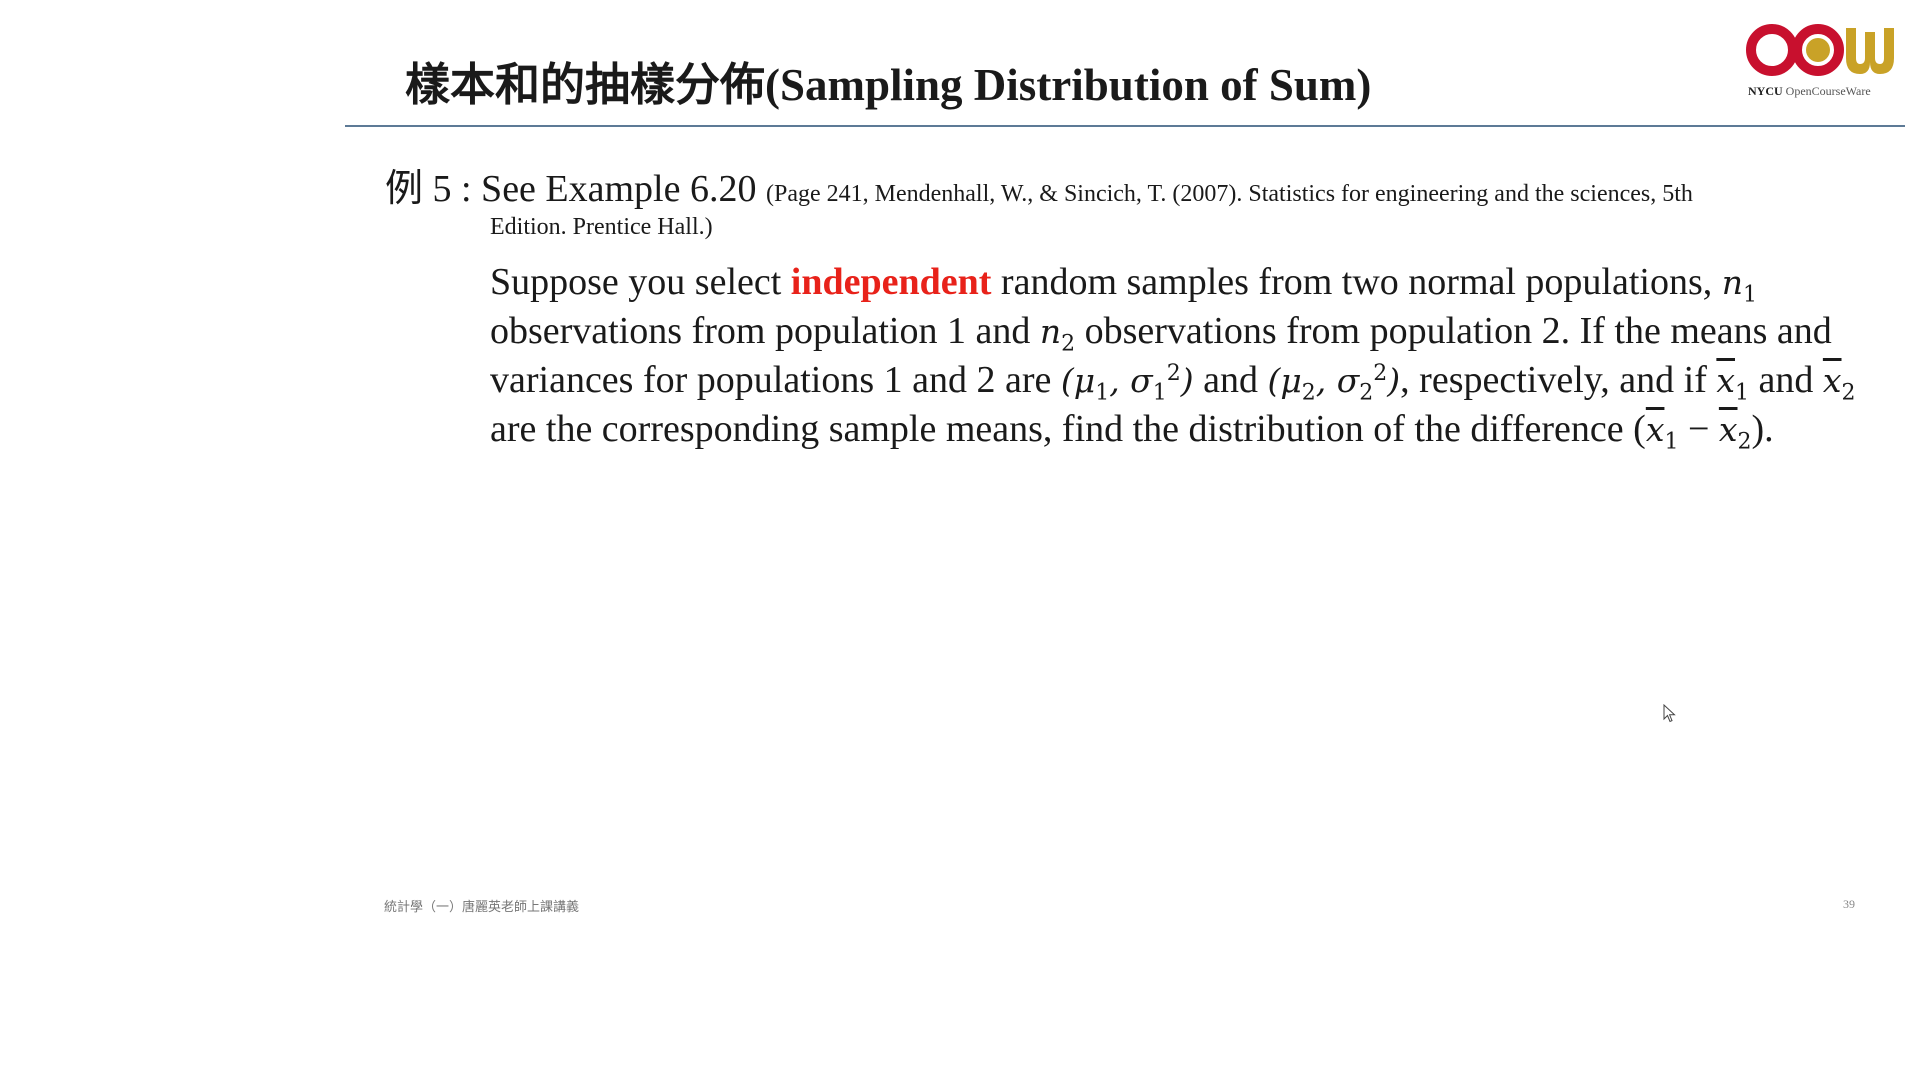 The height and width of the screenshot is (1080, 1920). Describe the element at coordinates (891, 282) in the screenshot. I see `highlight-independent: independent` at that location.